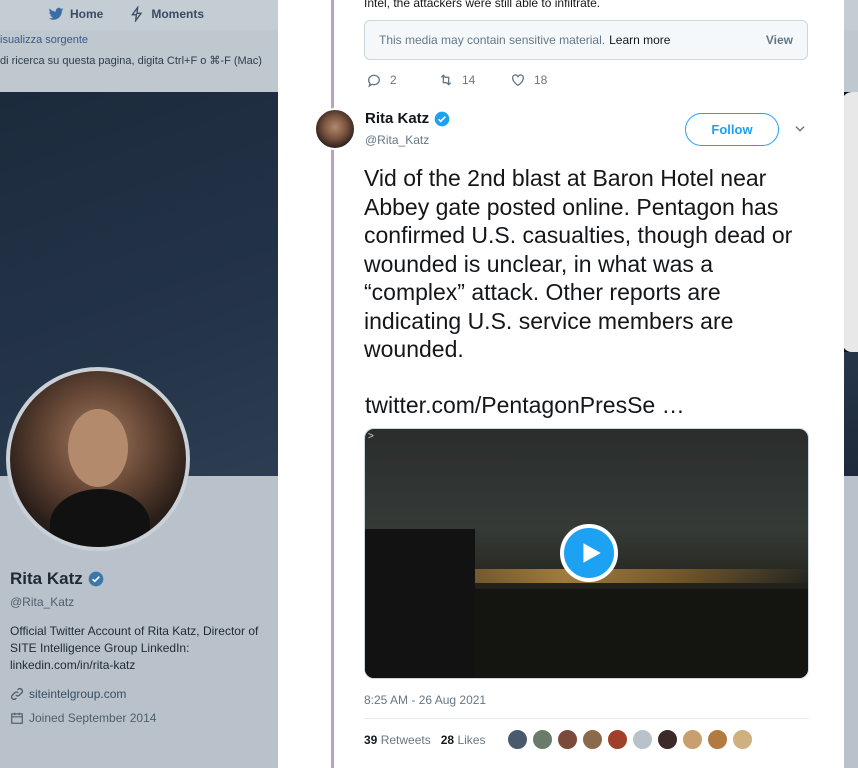  I want to click on notice-line-1: isualizza sorgente, so click(44, 40).